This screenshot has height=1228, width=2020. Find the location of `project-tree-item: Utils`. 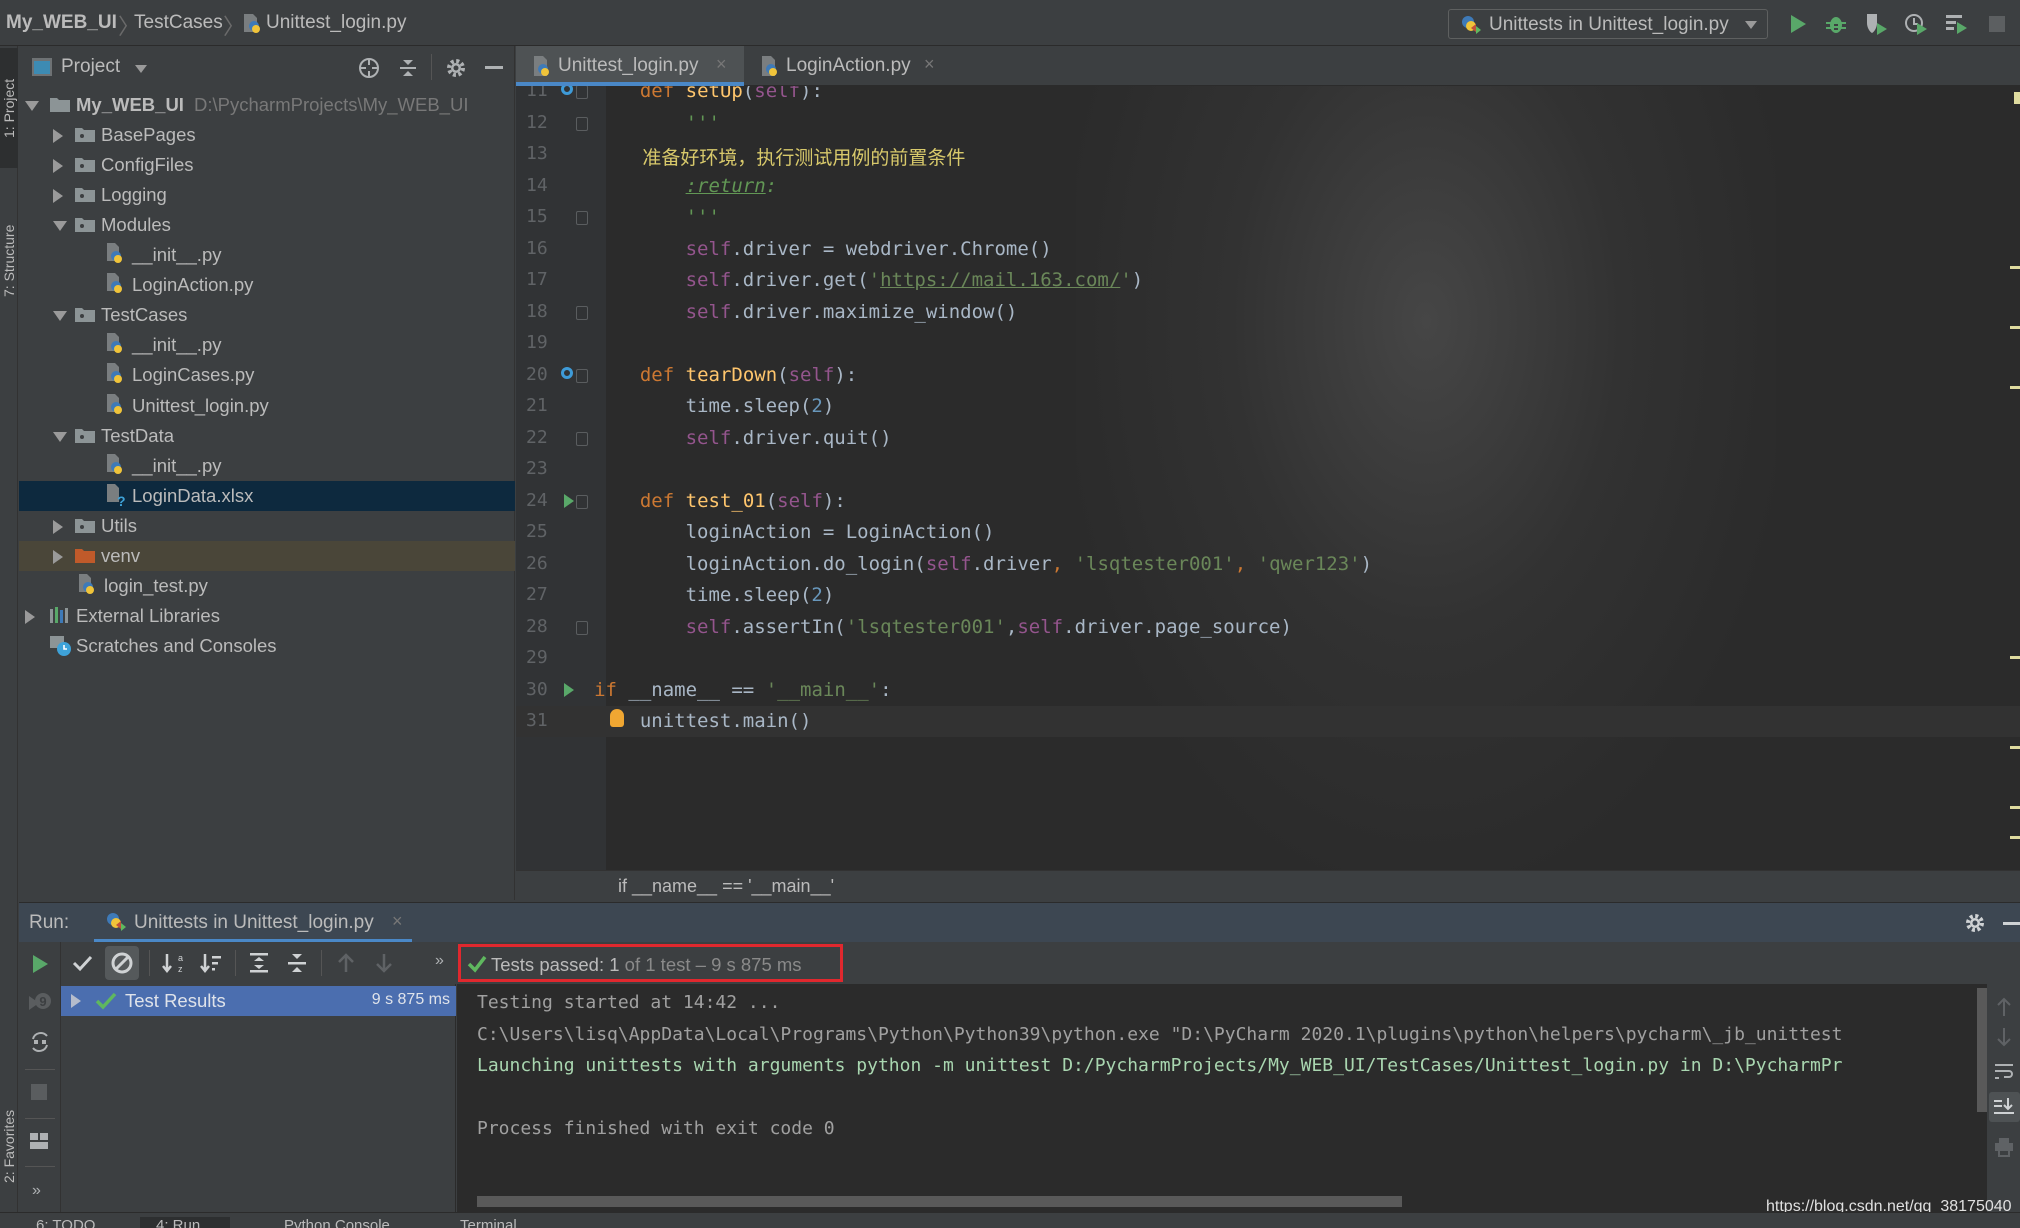

project-tree-item: Utils is located at coordinates (267, 526).